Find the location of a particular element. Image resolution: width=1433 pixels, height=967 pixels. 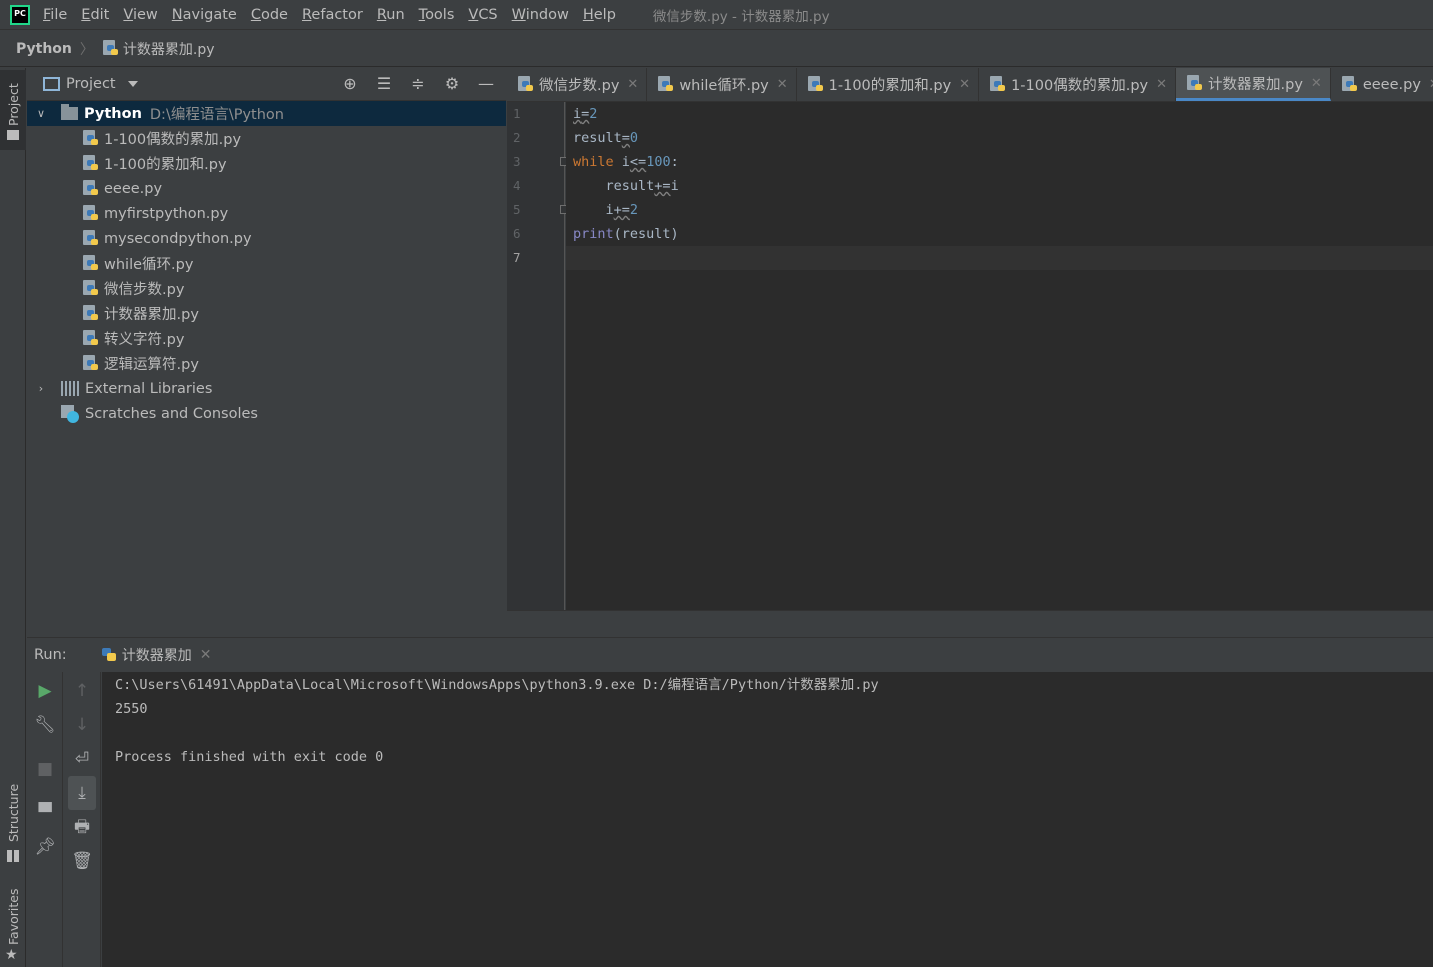

wrench-icon: 🔧︎ is located at coordinates (45, 725).